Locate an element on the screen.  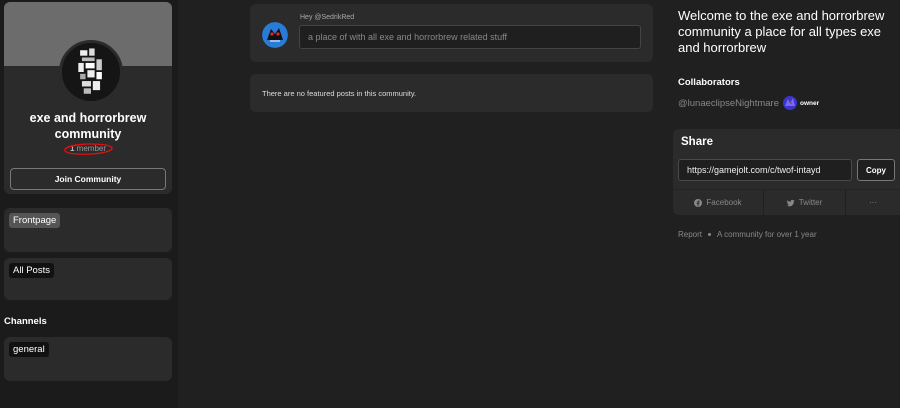
community-age-text: A community for over 1 year is located at coordinates (767, 234).